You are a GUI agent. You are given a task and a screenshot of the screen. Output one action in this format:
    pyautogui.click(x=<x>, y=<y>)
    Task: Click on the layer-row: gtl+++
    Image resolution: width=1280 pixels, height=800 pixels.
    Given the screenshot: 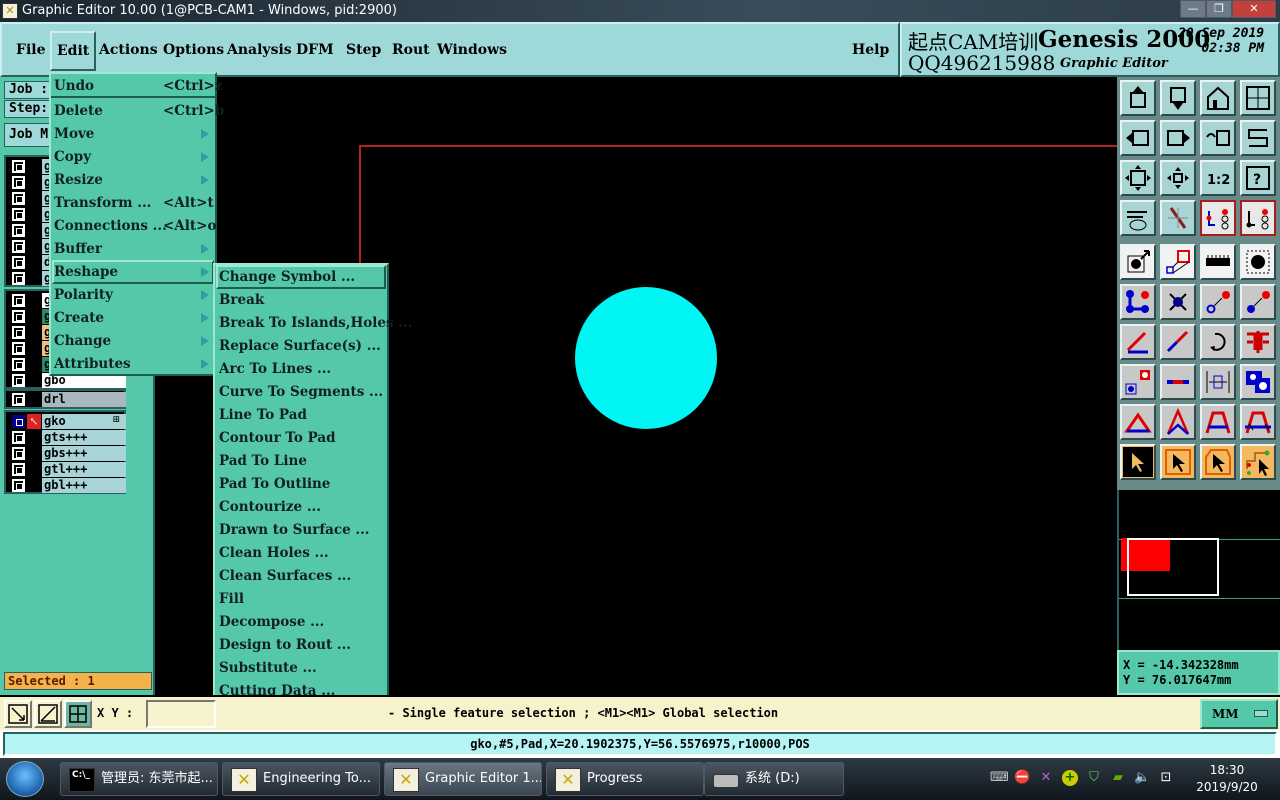 What is the action you would take?
    pyautogui.click(x=67, y=470)
    